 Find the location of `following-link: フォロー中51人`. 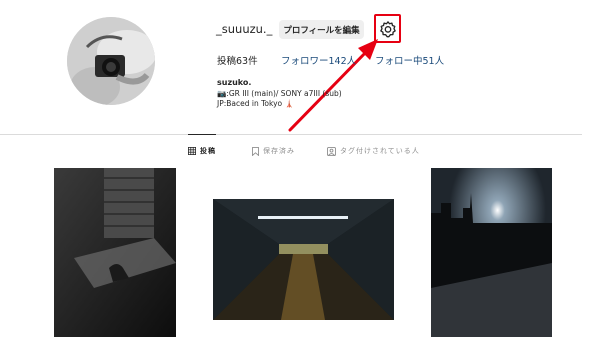

following-link: フォロー中51人 is located at coordinates (409, 60).